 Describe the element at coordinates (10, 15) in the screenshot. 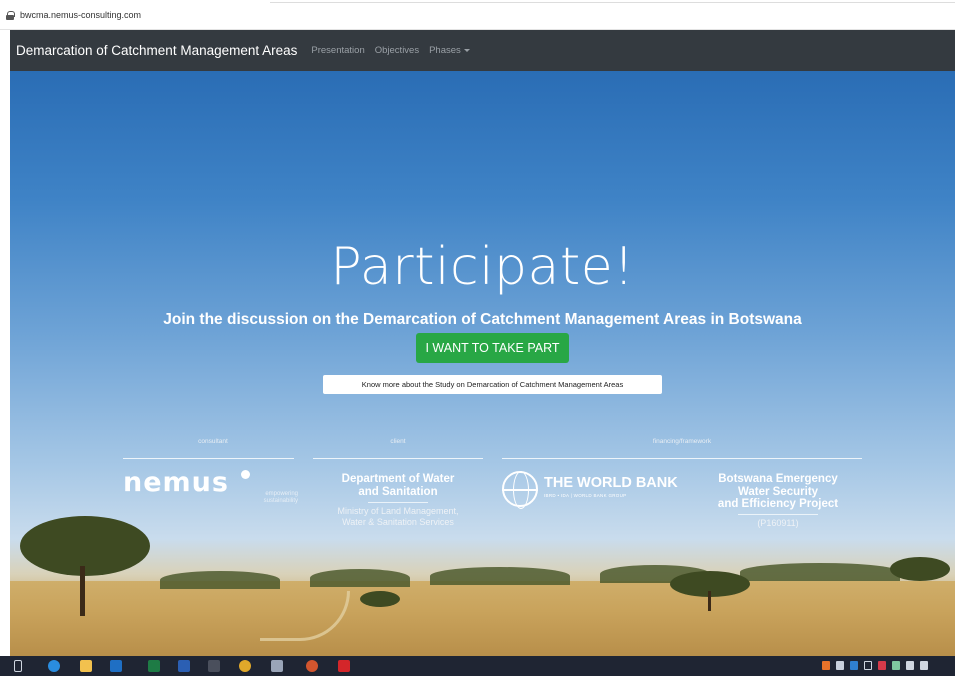

I see `lock-icon` at that location.